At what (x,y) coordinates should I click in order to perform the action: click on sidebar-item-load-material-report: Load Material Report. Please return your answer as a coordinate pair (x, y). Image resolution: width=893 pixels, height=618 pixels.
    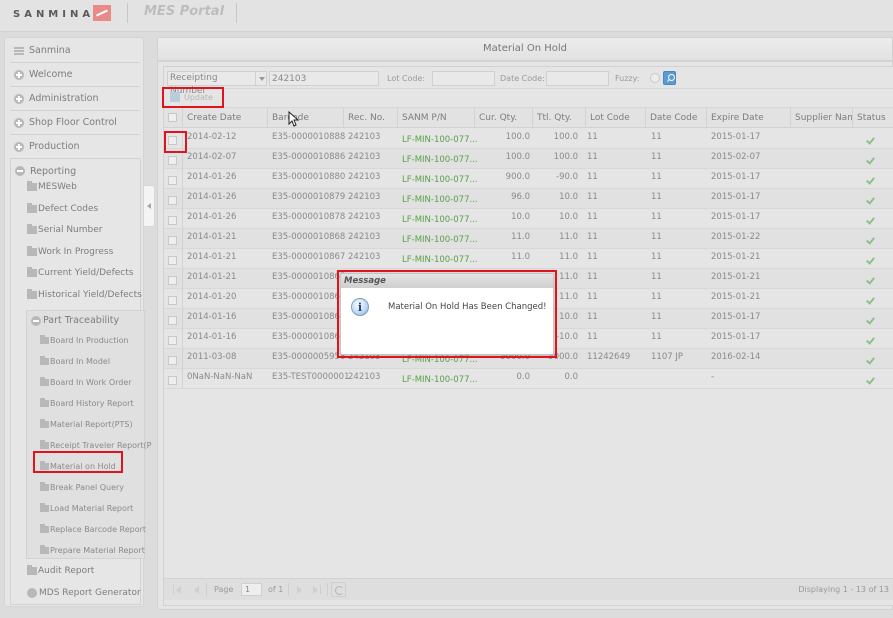
    Looking at the image, I should click on (86, 508).